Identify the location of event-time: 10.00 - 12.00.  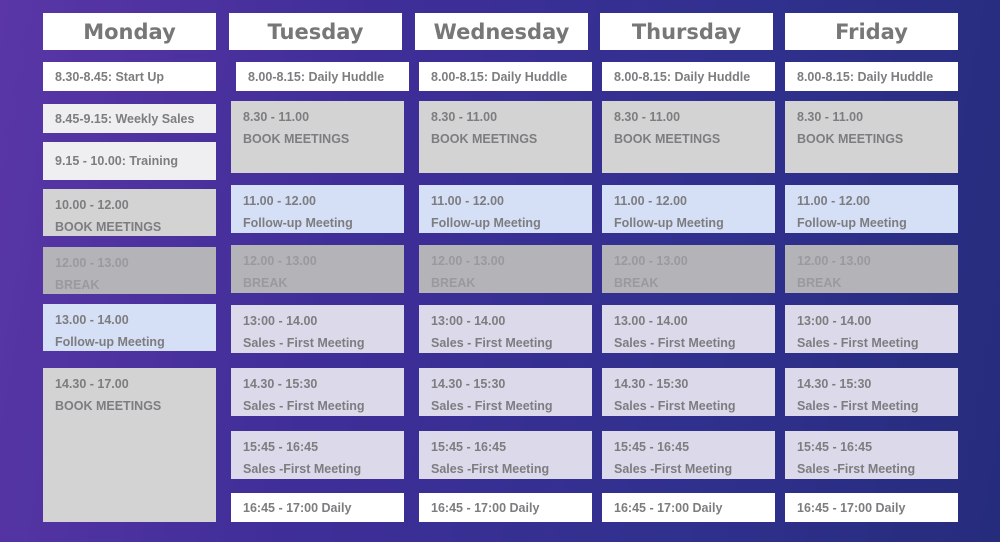
(92, 205).